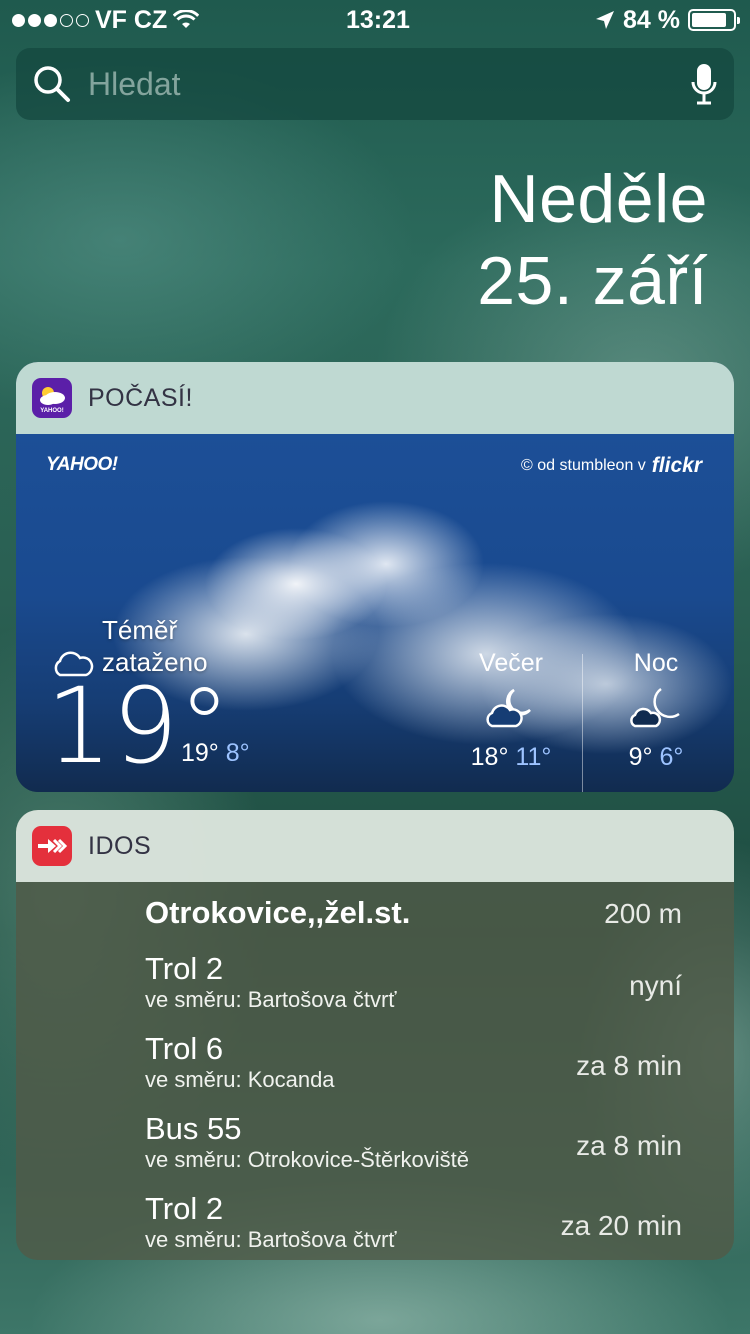 Image resolution: width=750 pixels, height=1334 pixels. What do you see at coordinates (598, 199) in the screenshot?
I see `weekday-label: Neděle` at bounding box center [598, 199].